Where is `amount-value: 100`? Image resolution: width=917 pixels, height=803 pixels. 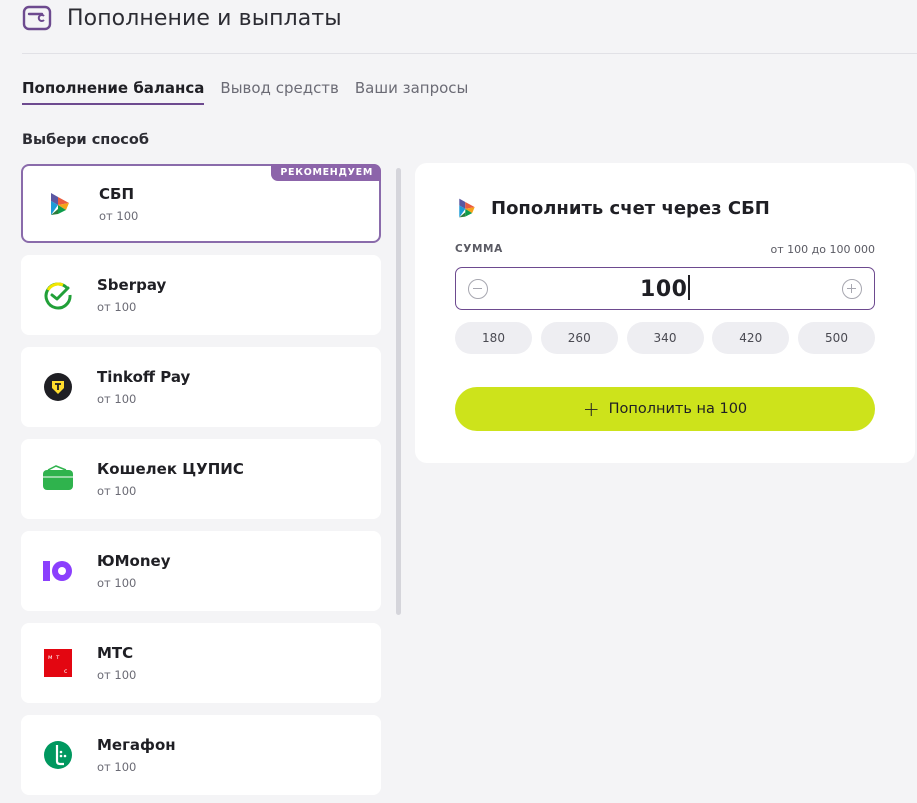
amount-value: 100 is located at coordinates (664, 289).